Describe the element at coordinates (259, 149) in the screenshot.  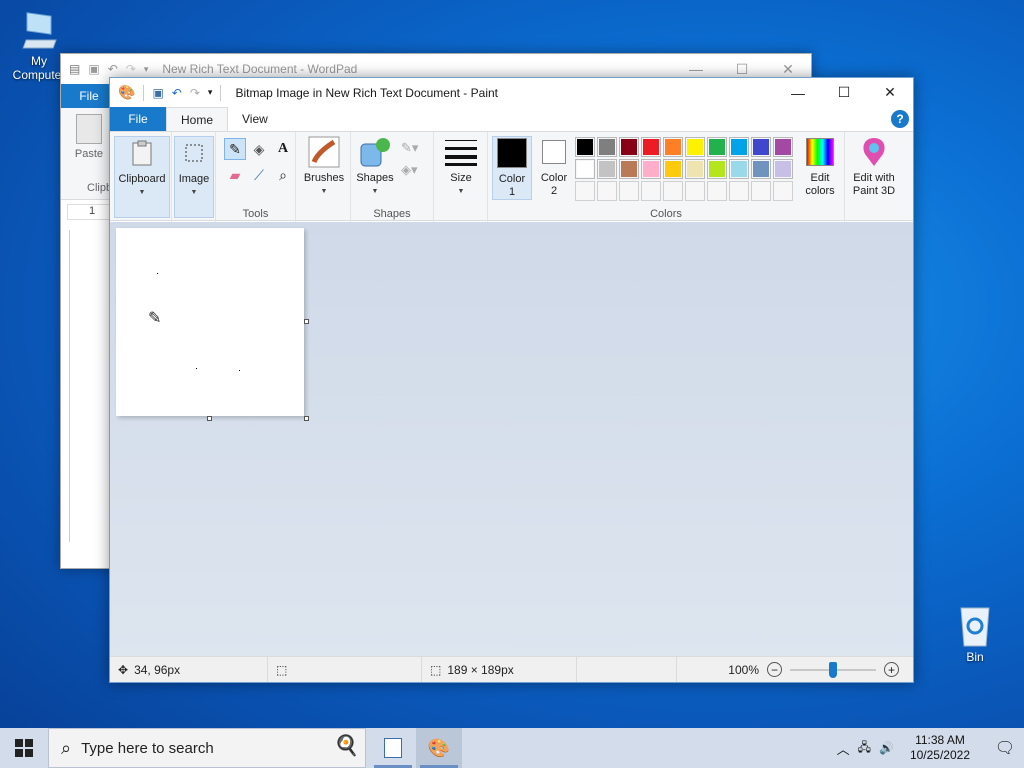
I see `fill-bucket-icon: ◈` at that location.